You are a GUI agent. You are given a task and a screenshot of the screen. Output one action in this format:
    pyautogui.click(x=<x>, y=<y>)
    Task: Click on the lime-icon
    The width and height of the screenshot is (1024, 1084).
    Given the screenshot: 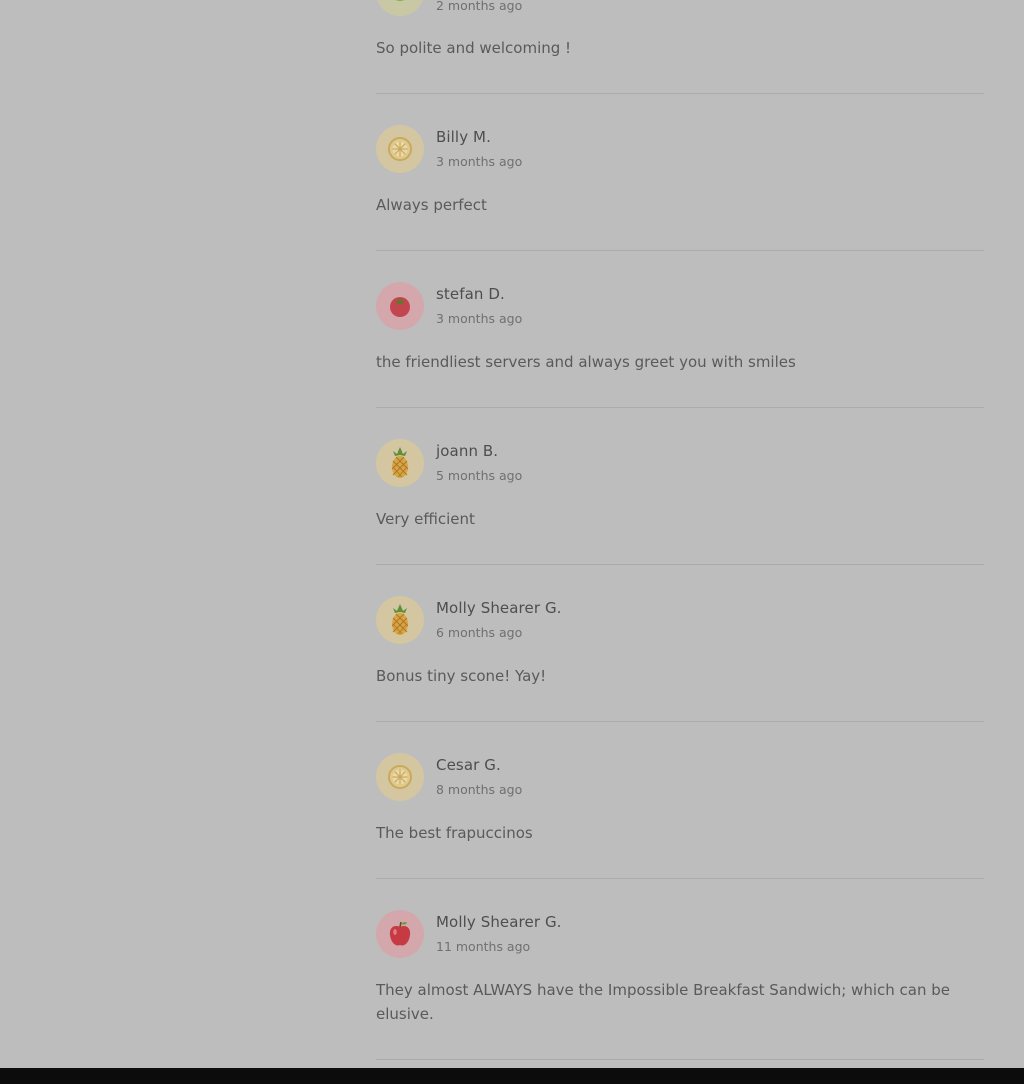 What is the action you would take?
    pyautogui.click(x=400, y=8)
    